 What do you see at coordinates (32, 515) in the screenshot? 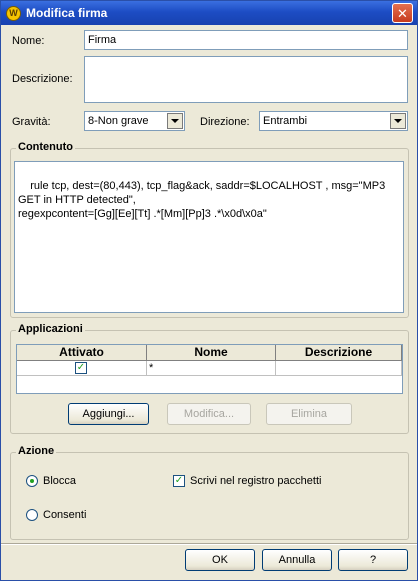
I see `allow-radio` at bounding box center [32, 515].